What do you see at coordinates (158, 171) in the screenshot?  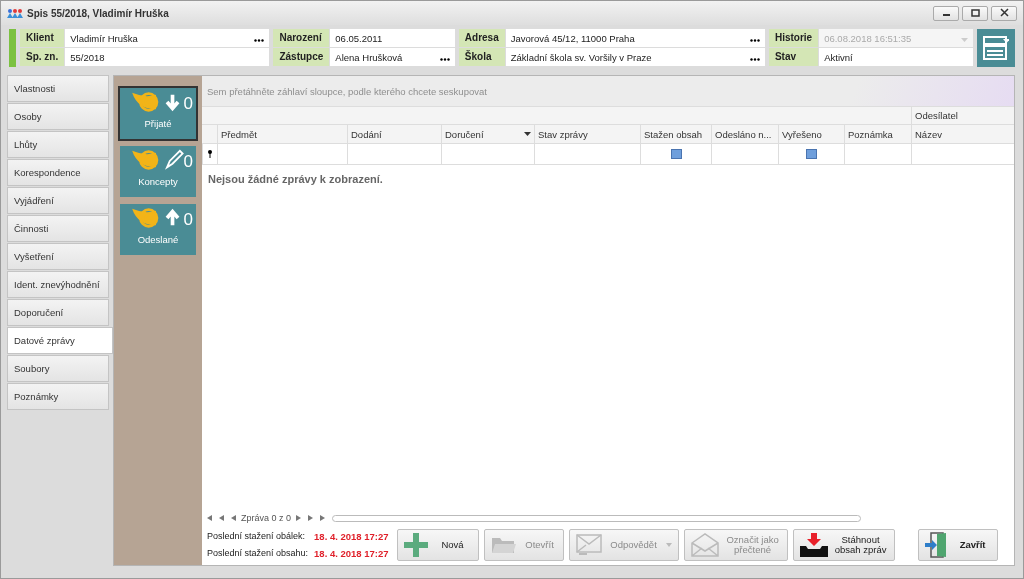 I see `folder-tile: 0 Koncepty` at bounding box center [158, 171].